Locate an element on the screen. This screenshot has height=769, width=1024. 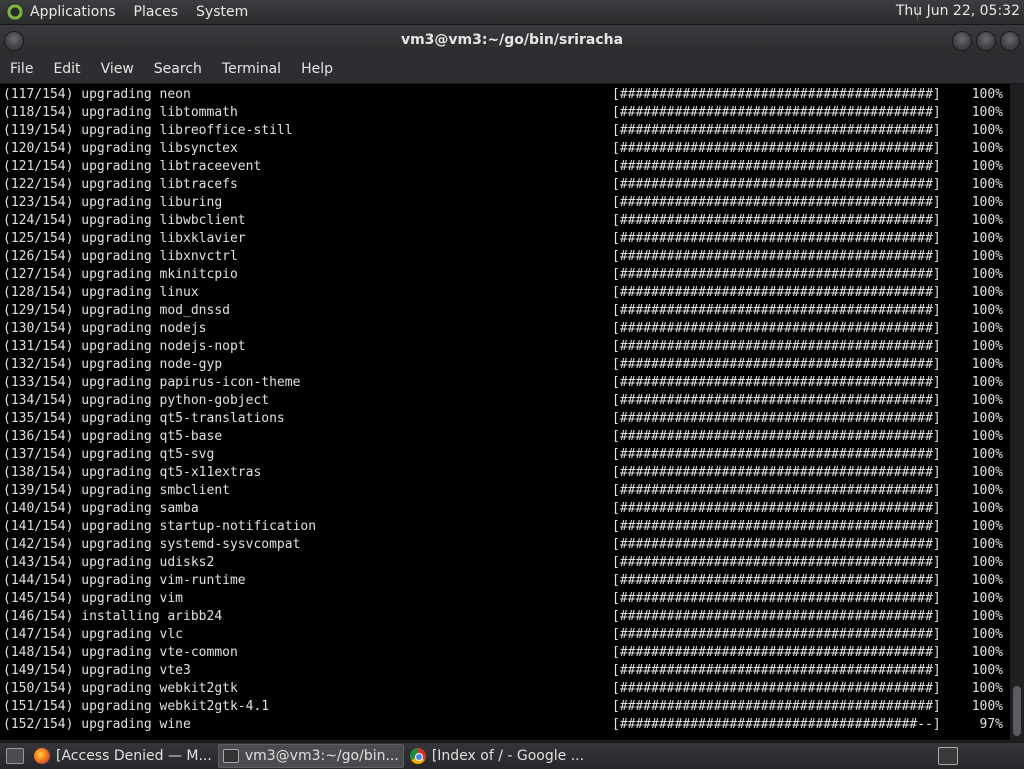
distro-logo-icon is located at coordinates (15, 12).